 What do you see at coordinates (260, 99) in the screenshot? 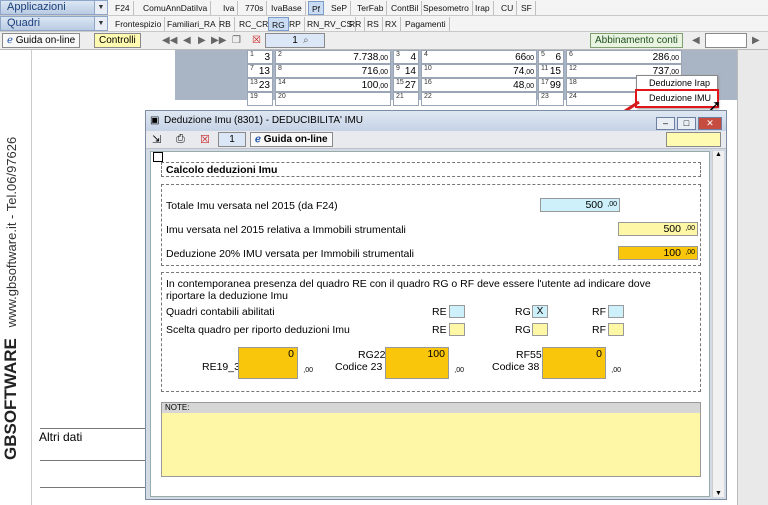
I see `grid-cell: 19` at bounding box center [260, 99].